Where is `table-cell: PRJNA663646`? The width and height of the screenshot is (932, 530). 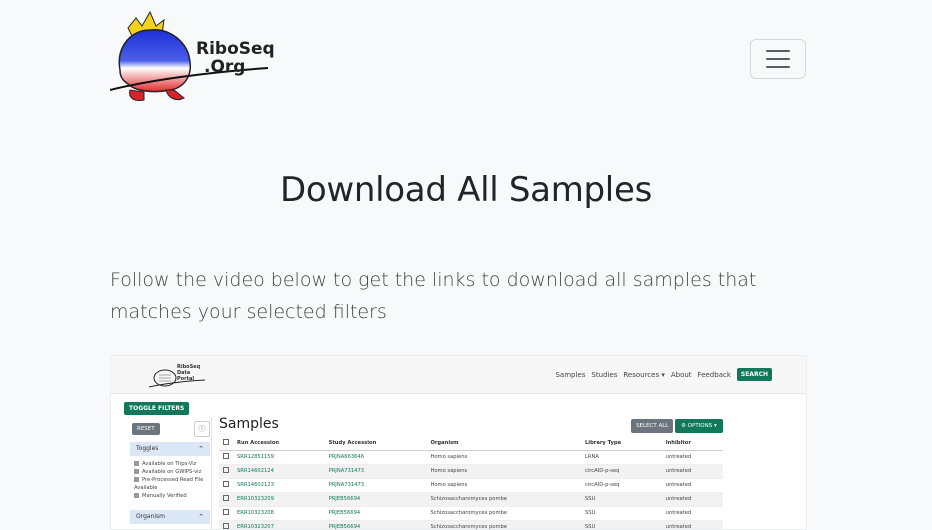
table-cell: PRJNA663646 is located at coordinates (375, 457).